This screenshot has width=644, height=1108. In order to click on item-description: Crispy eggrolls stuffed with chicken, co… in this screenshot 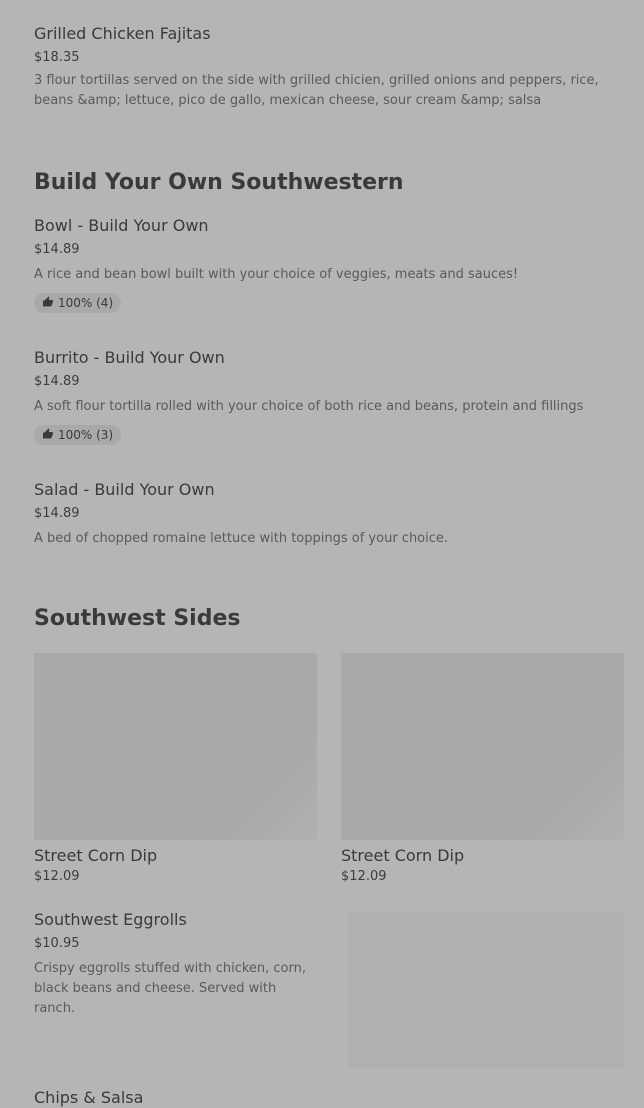, I will do `click(170, 988)`.